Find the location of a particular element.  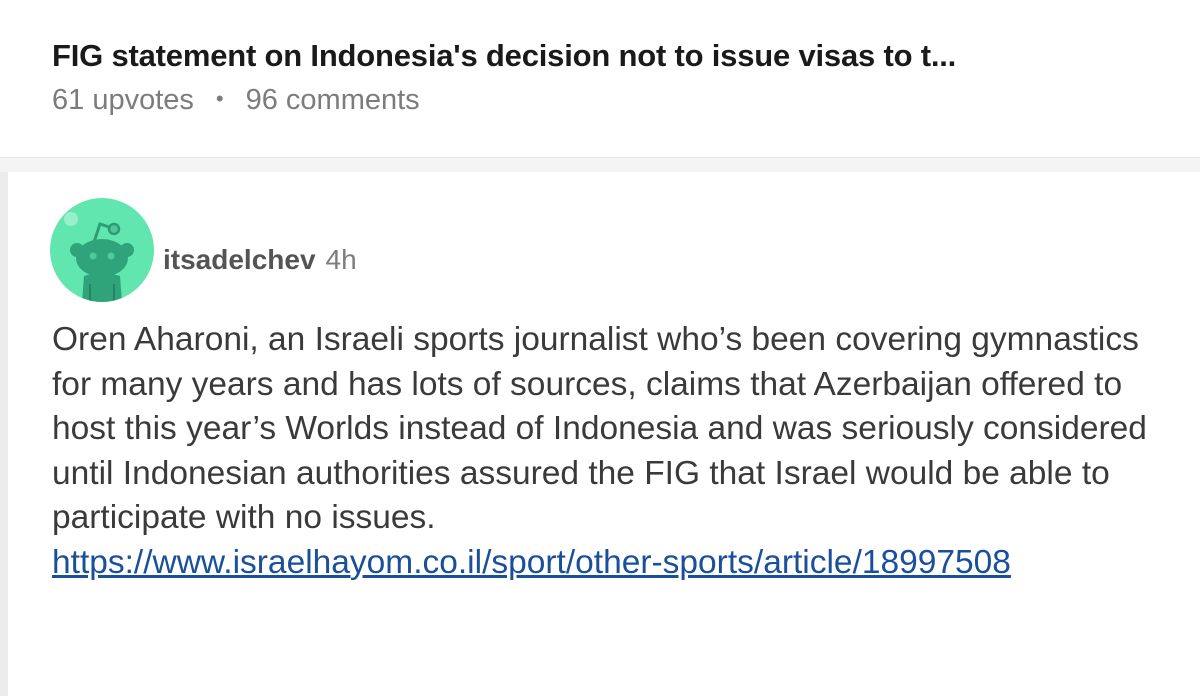

comment-count: 96 comments is located at coordinates (332, 100).